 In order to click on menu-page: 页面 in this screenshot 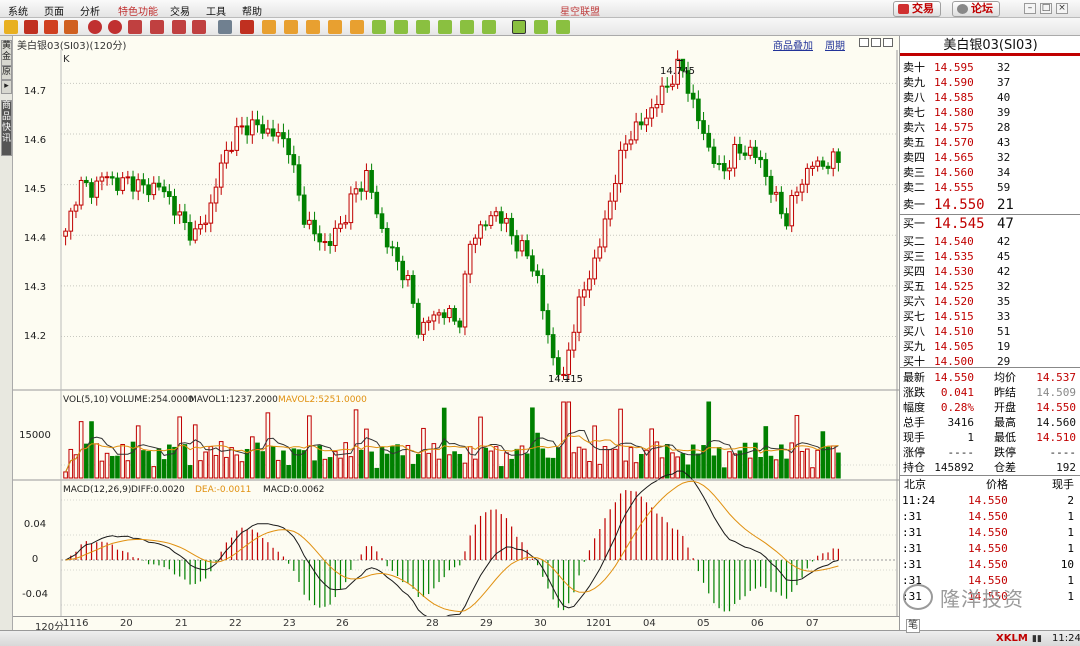, I will do `click(54, 10)`.